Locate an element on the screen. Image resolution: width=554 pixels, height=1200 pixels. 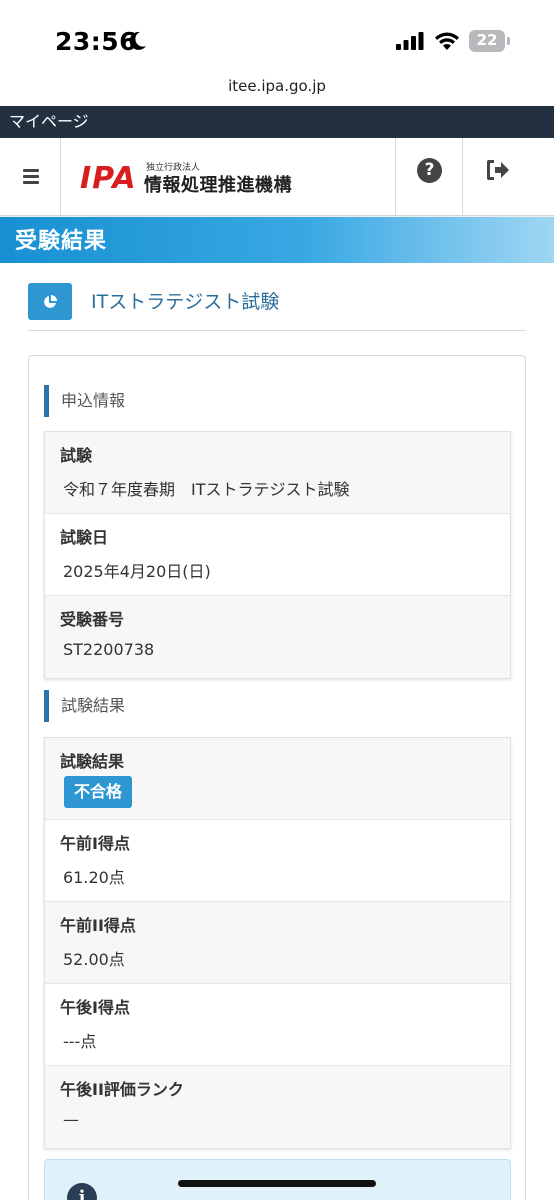
table-row: 試験日 2025年4月20日(日) is located at coordinates (277, 555).